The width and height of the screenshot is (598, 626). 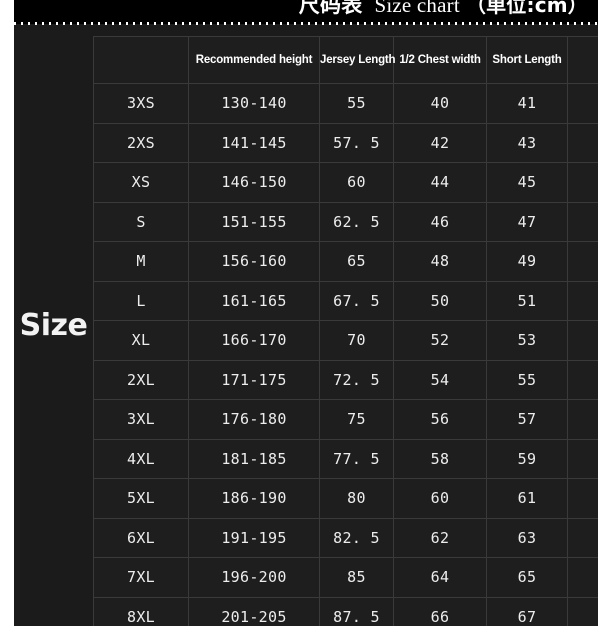 I want to click on cell-height: 156-160, so click(x=254, y=261).